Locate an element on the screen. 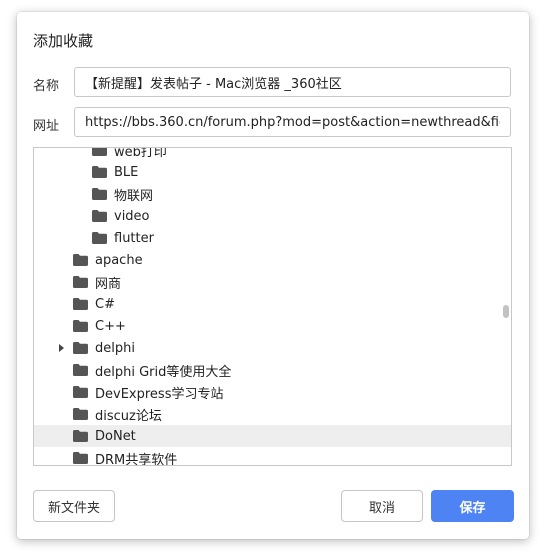  tree-item-label: delphi is located at coordinates (115, 348).